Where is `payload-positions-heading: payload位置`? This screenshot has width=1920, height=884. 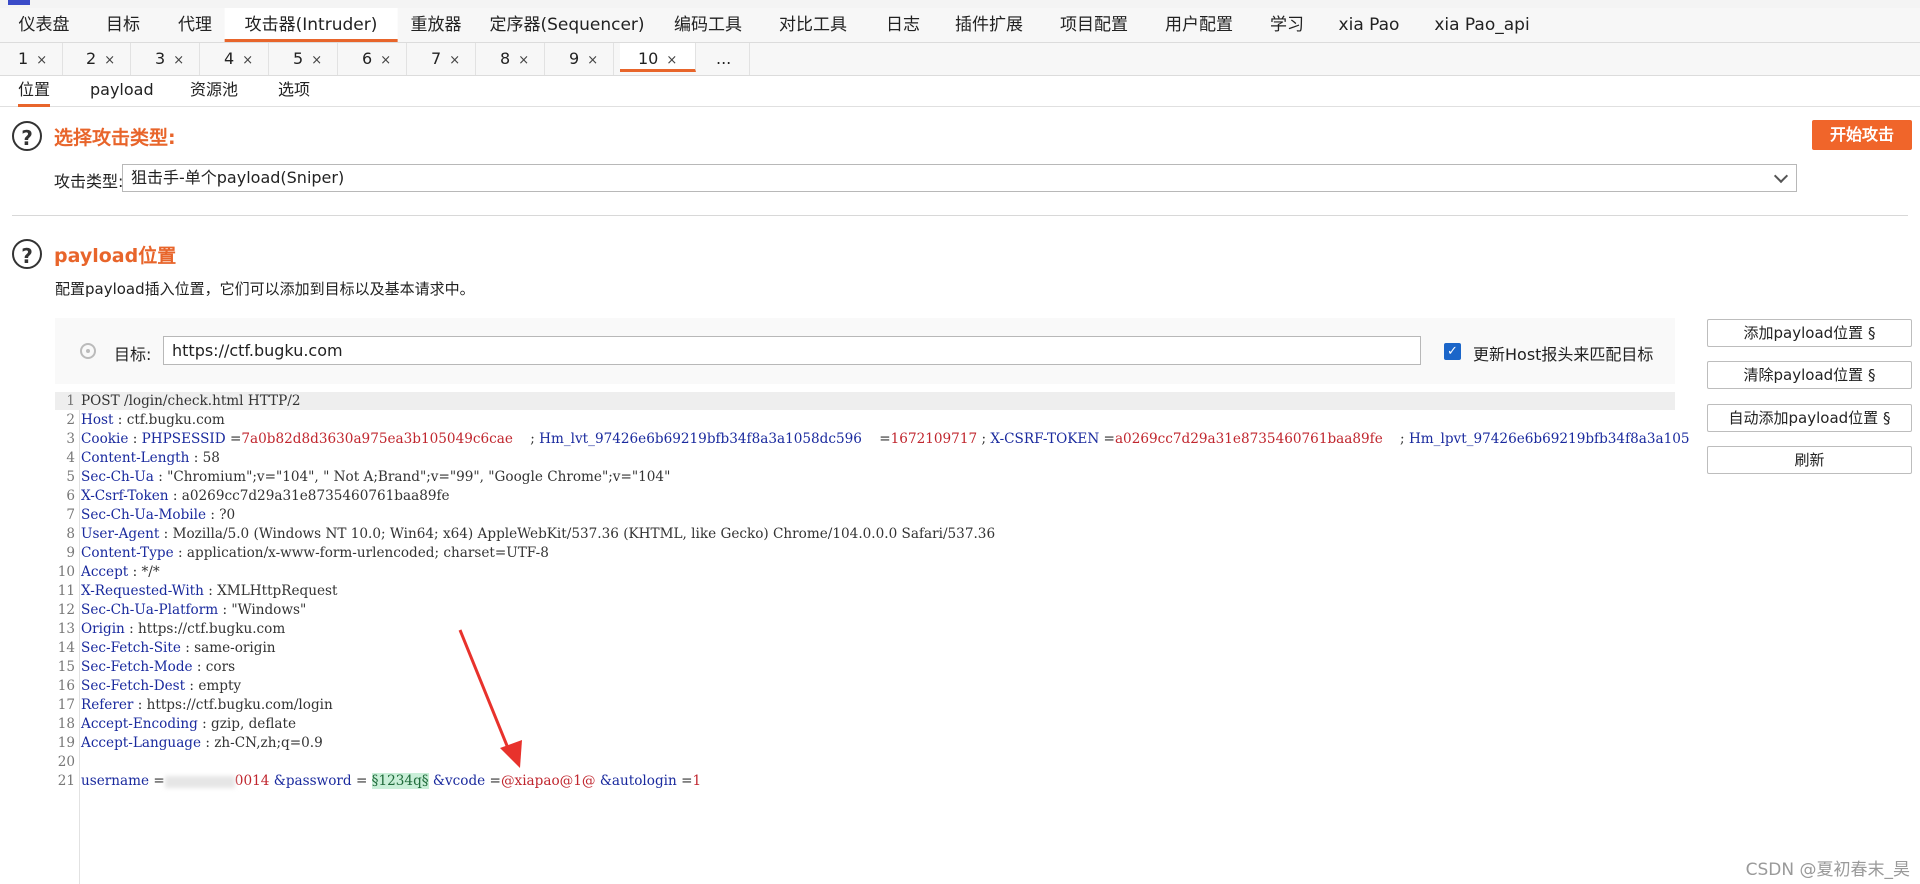
payload-positions-heading: payload位置 is located at coordinates (115, 256).